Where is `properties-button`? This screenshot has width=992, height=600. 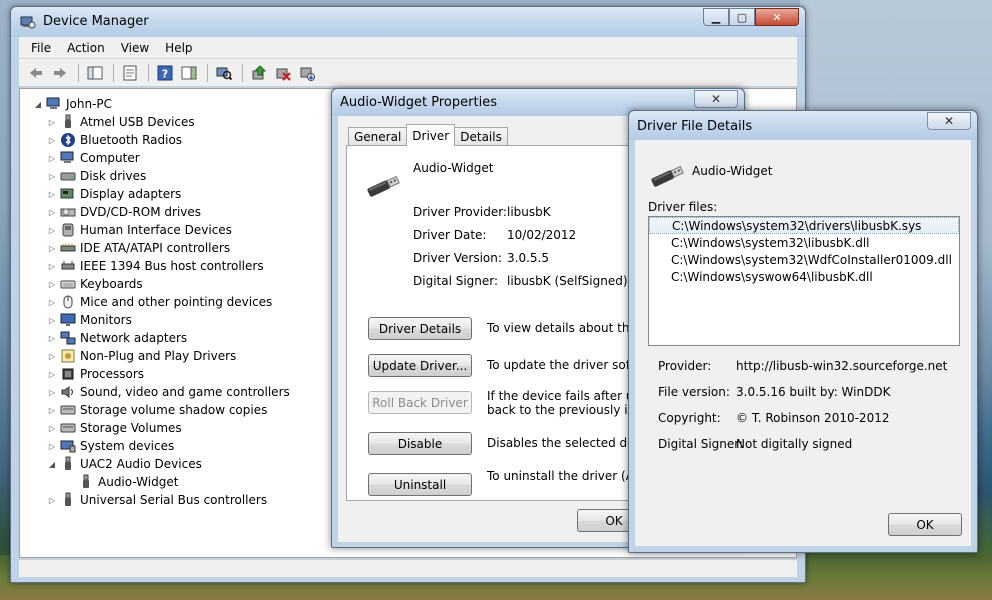
properties-button is located at coordinates (130, 73).